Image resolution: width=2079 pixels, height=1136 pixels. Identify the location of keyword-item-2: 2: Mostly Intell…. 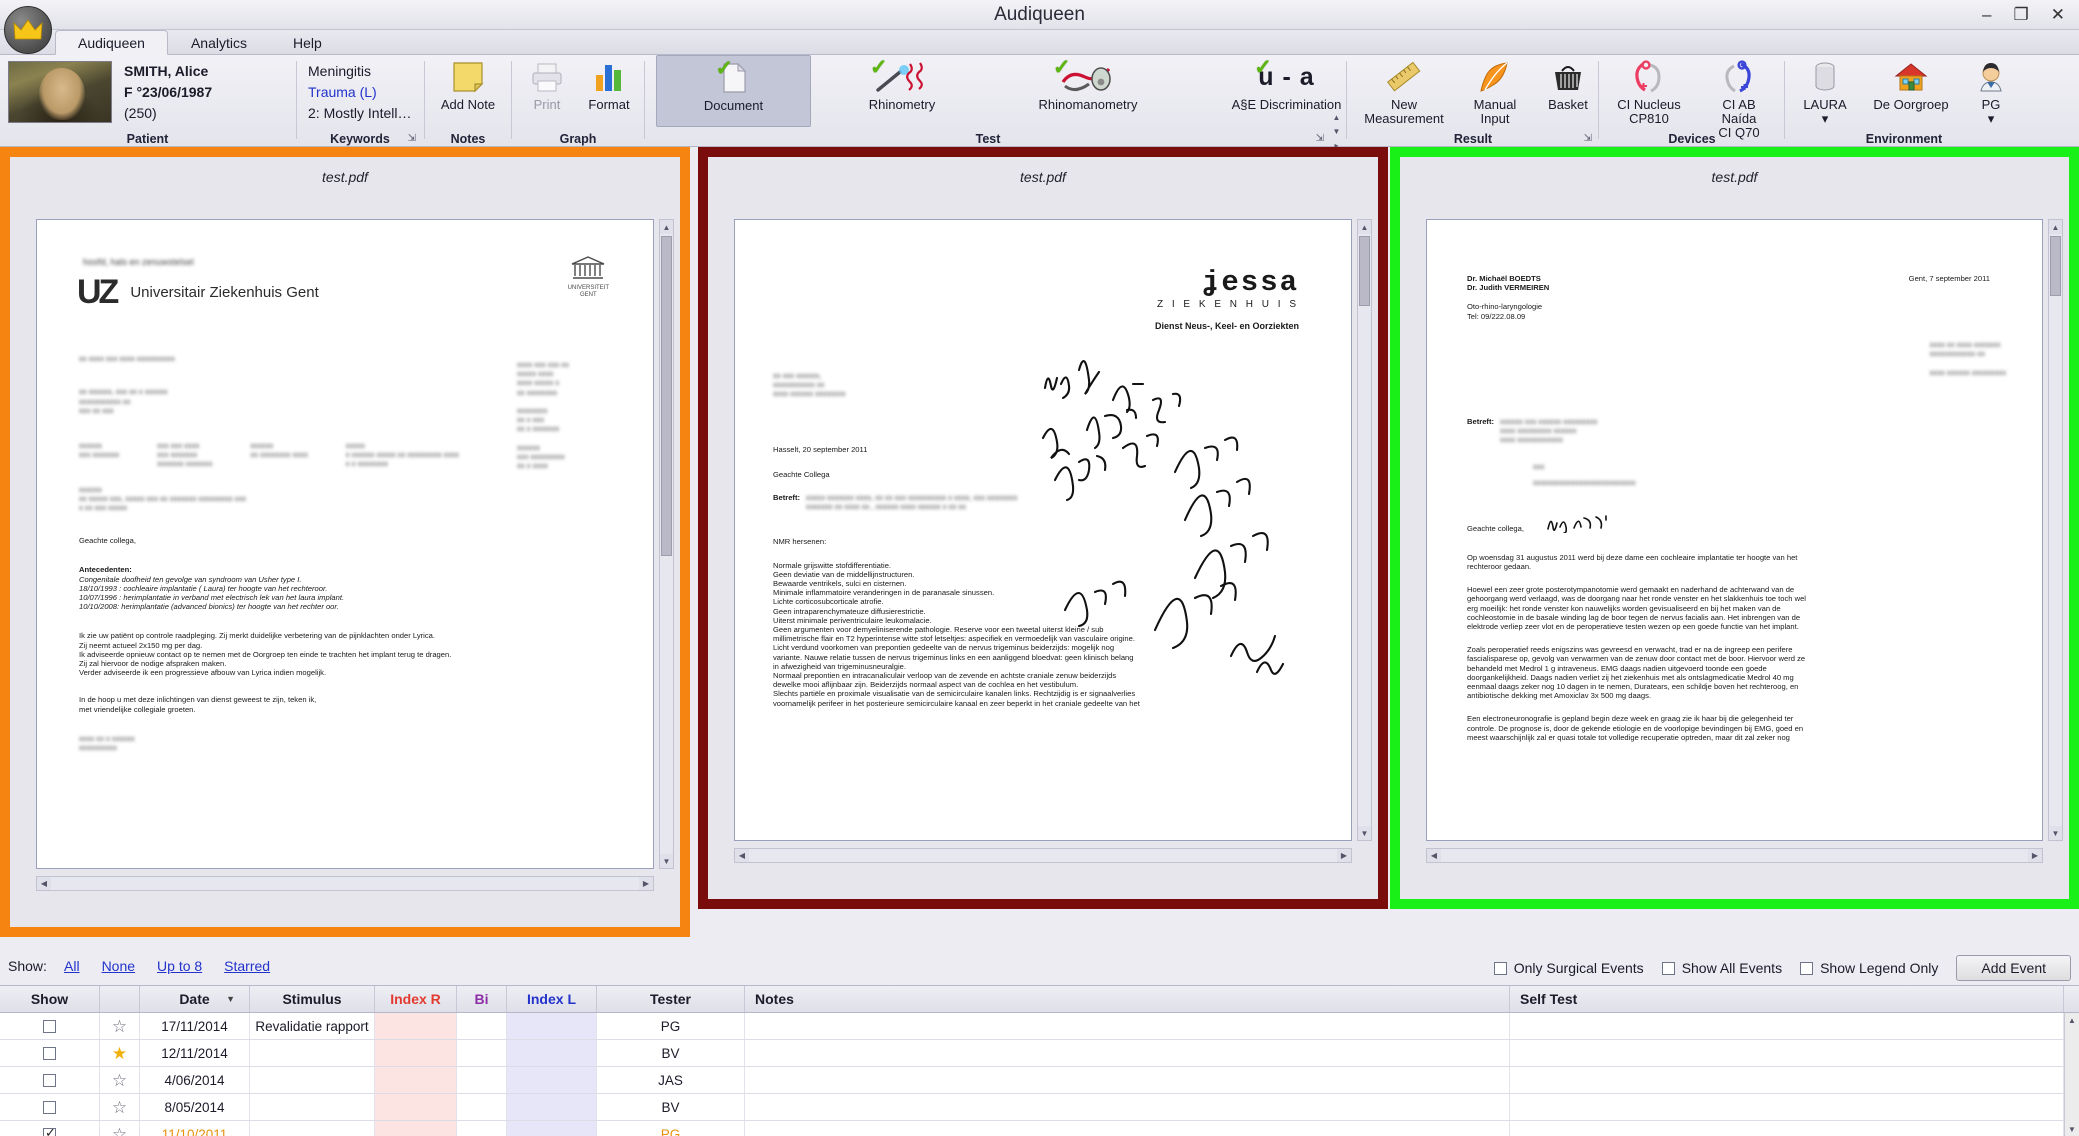
(359, 113).